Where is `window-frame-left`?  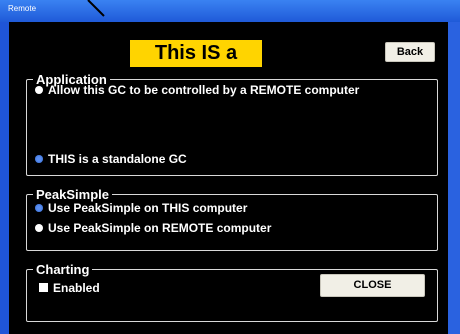 window-frame-left is located at coordinates (4, 167).